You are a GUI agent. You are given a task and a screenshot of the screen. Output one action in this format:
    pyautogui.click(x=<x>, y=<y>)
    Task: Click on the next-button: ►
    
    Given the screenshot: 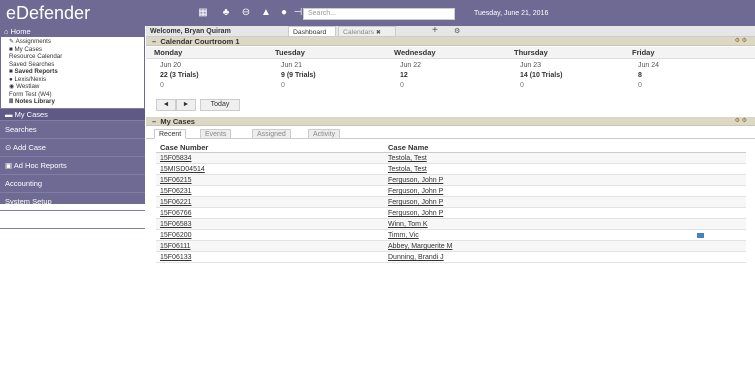 What is the action you would take?
    pyautogui.click(x=186, y=105)
    